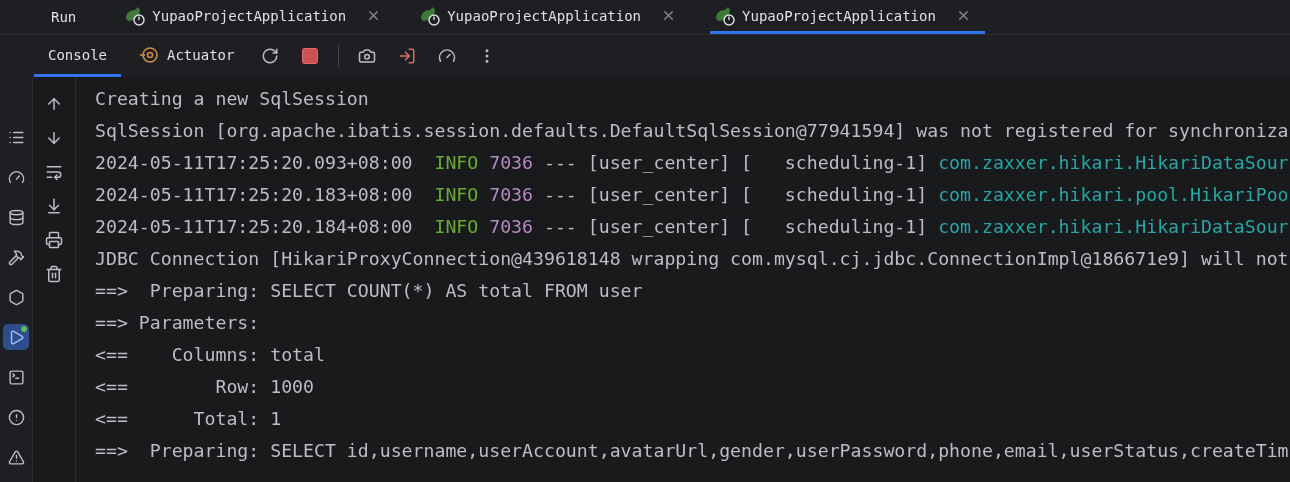 The height and width of the screenshot is (482, 1290). I want to click on log-text: ==> Preparing: SELECT id,username,userAccount,avatarUrl,gender,userPassword,phone,email,userStatus,createTim, so click(692, 450).